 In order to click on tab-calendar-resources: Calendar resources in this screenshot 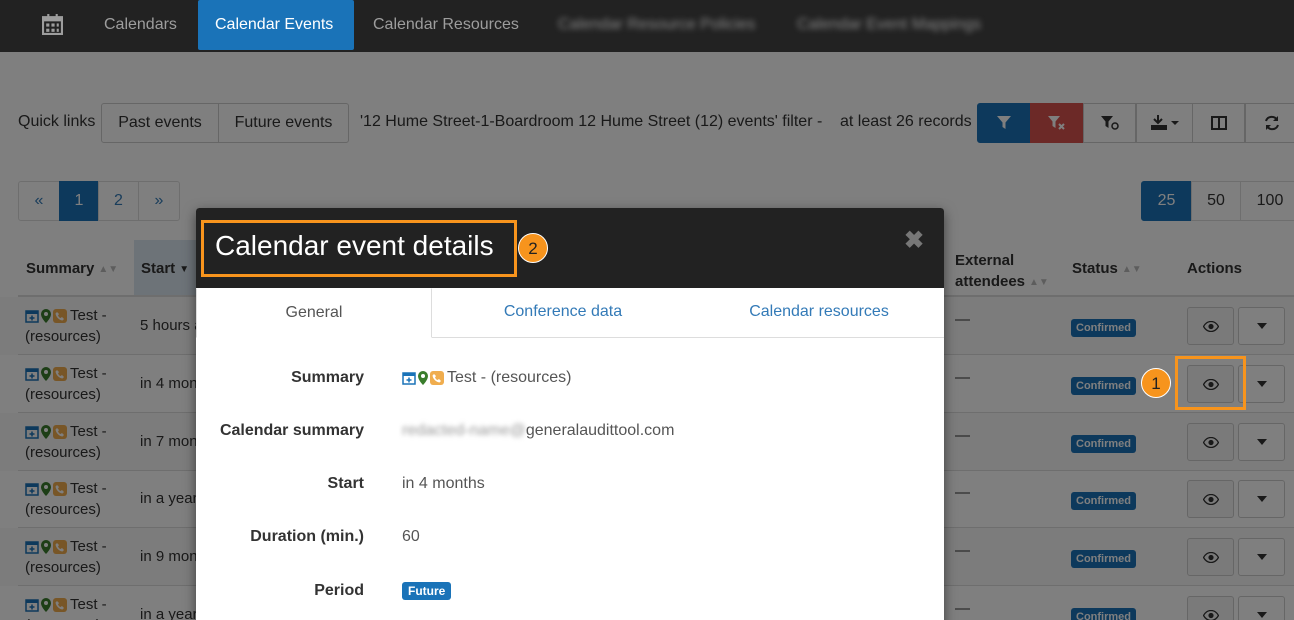, I will do `click(819, 313)`.